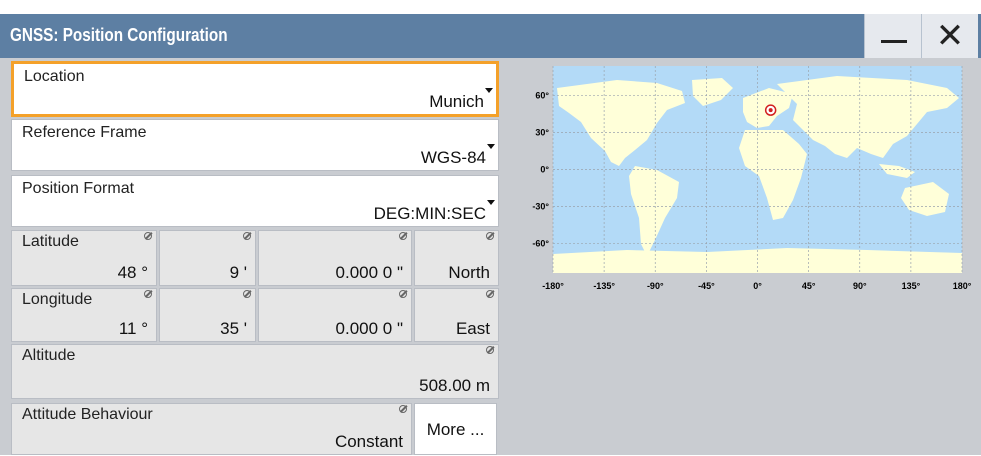 This screenshot has width=981, height=456. I want to click on latitude-deg-value: 48 °, so click(132, 272).